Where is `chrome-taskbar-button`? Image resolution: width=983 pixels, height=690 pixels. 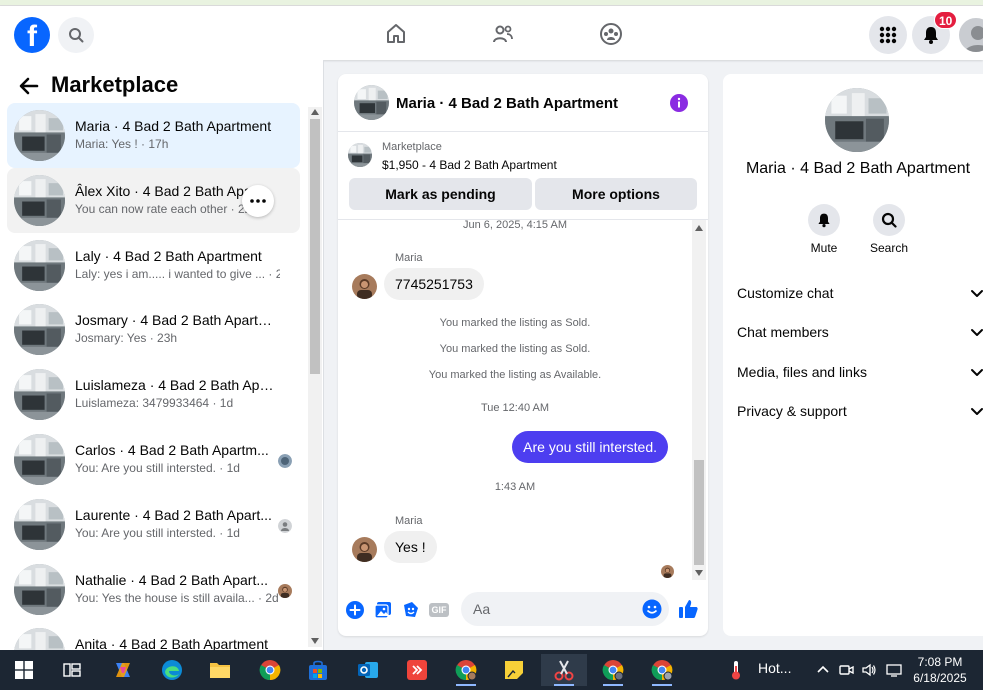 chrome-taskbar-button is located at coordinates (270, 670).